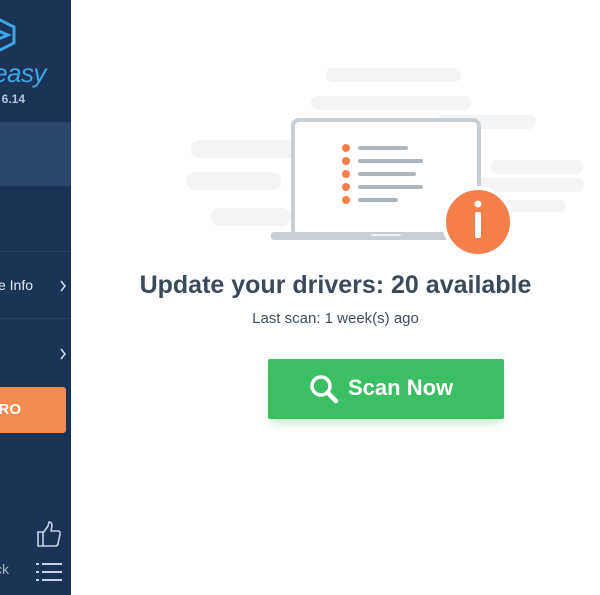  I want to click on magnifier-icon, so click(324, 389).